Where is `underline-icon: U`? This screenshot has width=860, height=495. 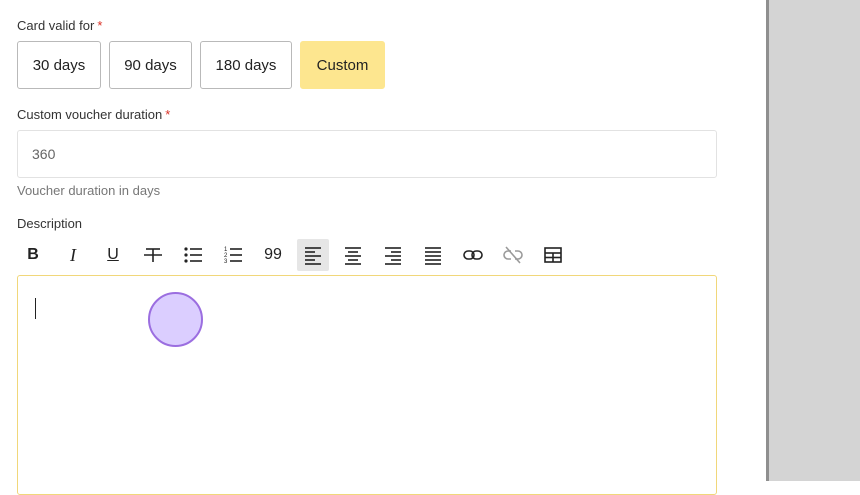 underline-icon: U is located at coordinates (113, 254).